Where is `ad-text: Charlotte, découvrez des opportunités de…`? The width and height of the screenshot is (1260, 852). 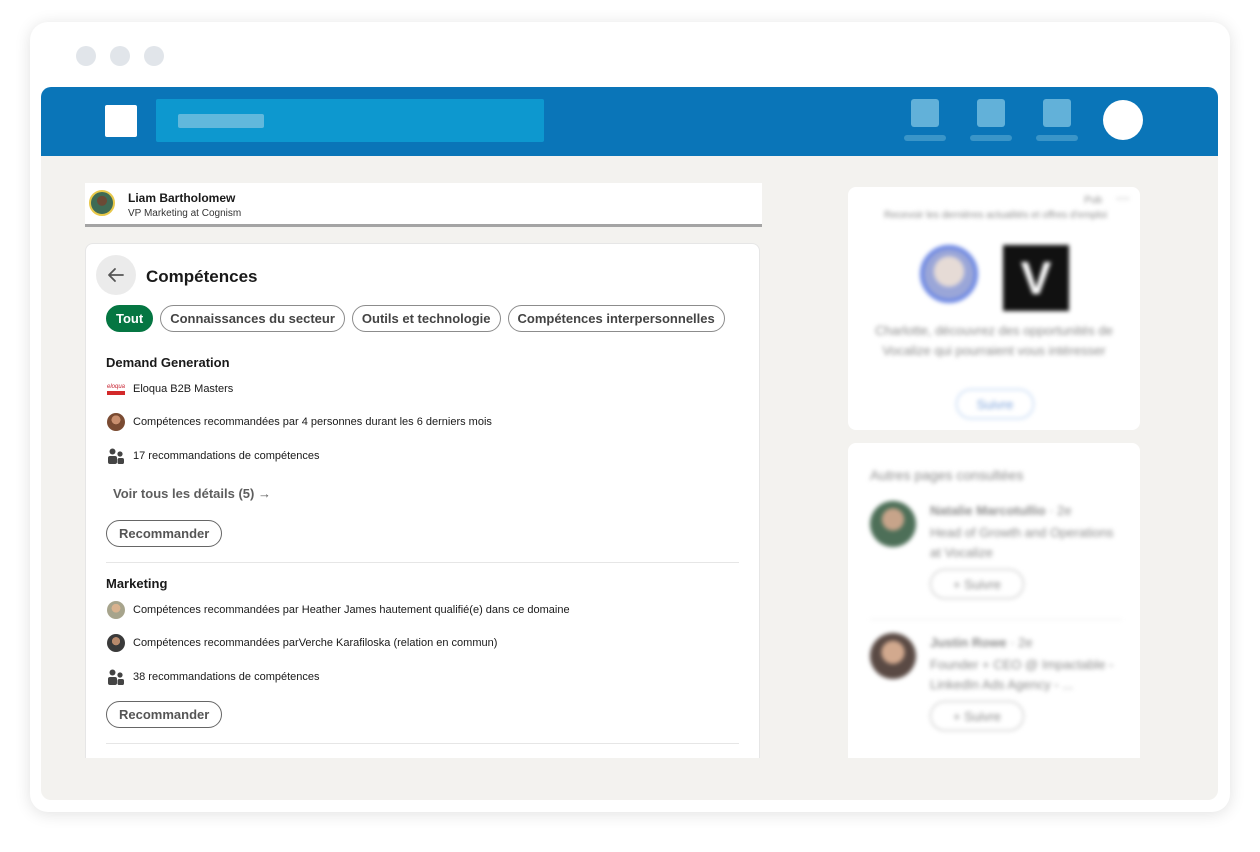
ad-text: Charlotte, découvrez des opportunités de… is located at coordinates (994, 340).